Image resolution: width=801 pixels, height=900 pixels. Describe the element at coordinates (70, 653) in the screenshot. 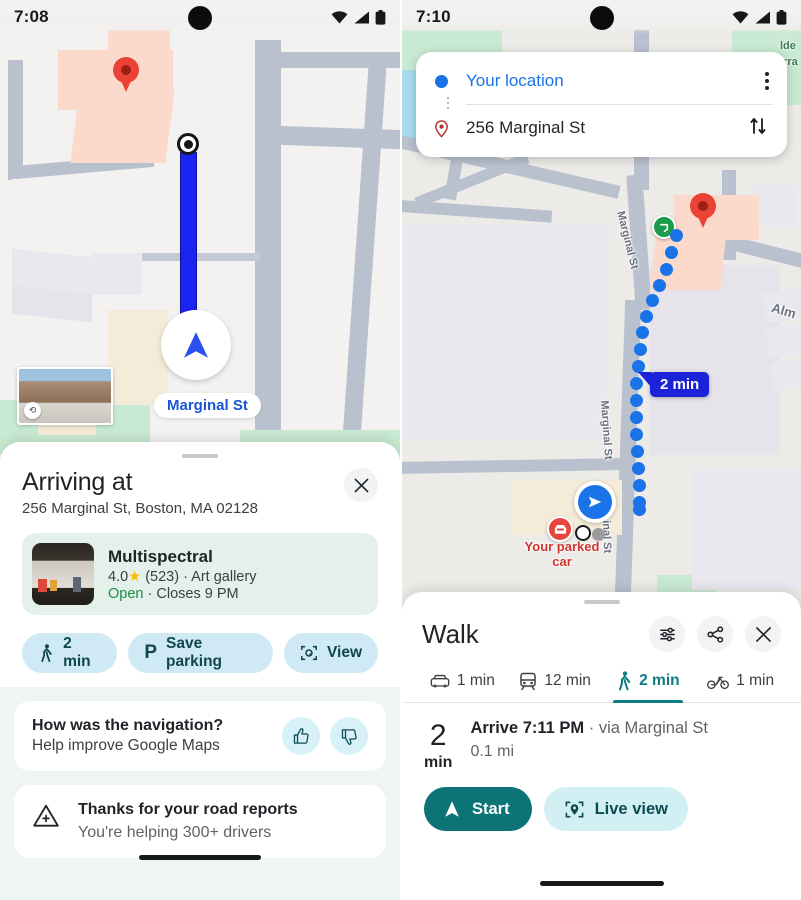

I see `chip-walk-time: 2 min` at that location.